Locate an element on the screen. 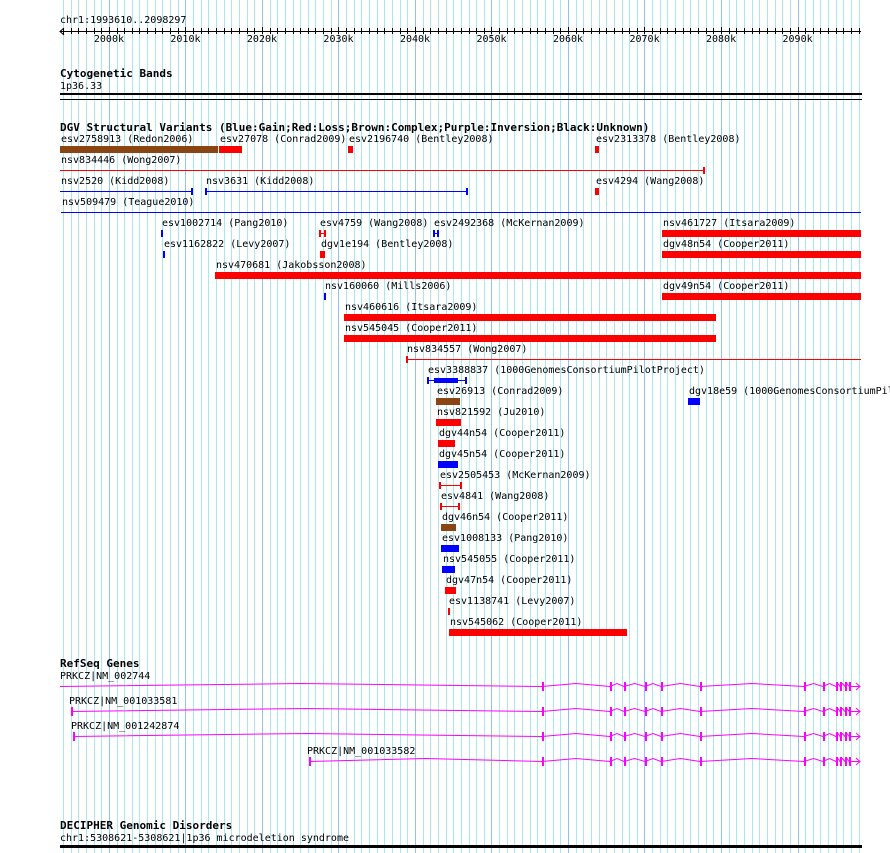 Image resolution: width=890 pixels, height=853 pixels. sv-feature-label: nsv460616 (Itsara2009) is located at coordinates (411, 307).